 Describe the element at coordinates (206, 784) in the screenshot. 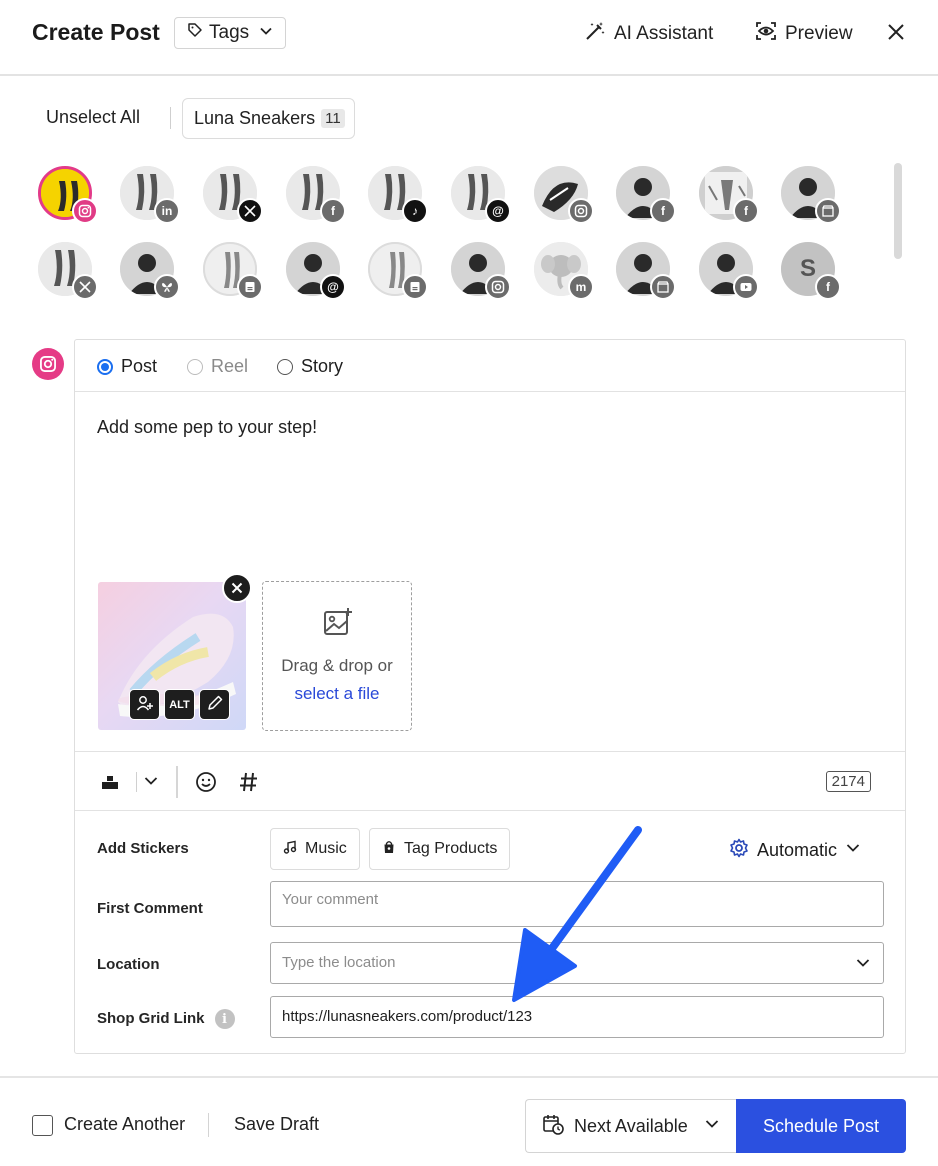

I see `emoji-icon` at that location.